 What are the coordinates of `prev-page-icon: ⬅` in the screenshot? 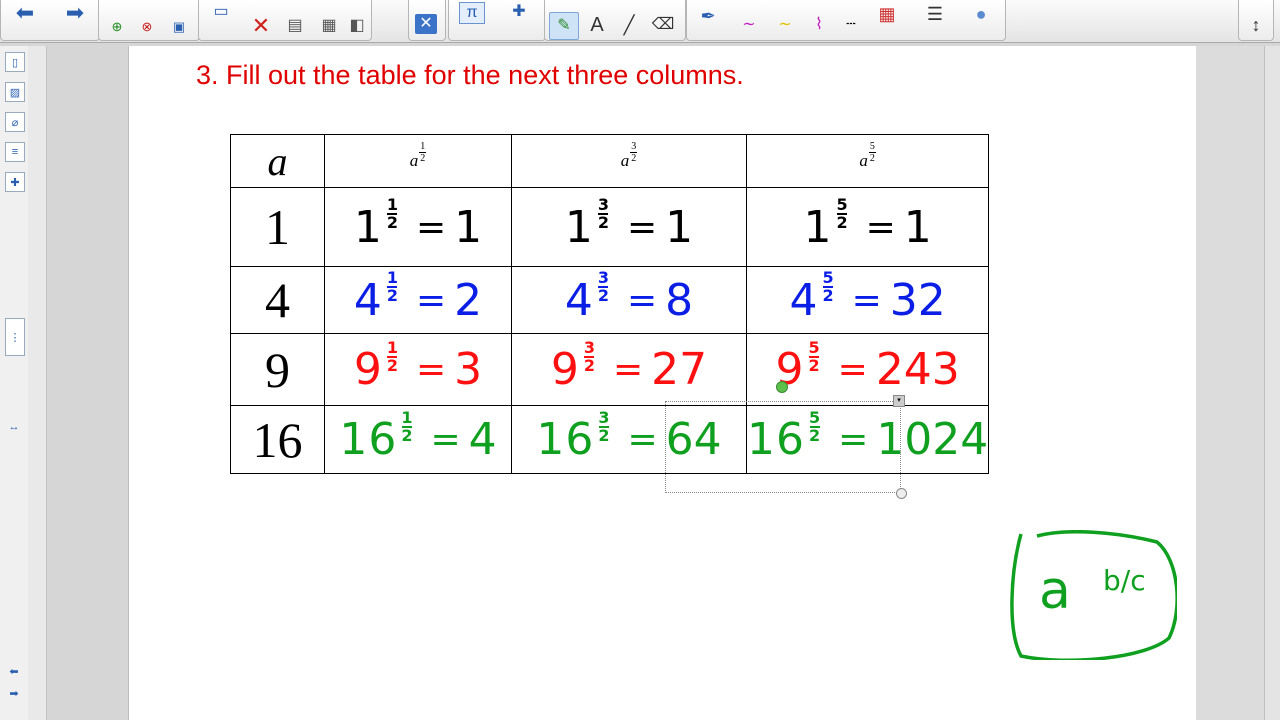 It's located at (14, 671).